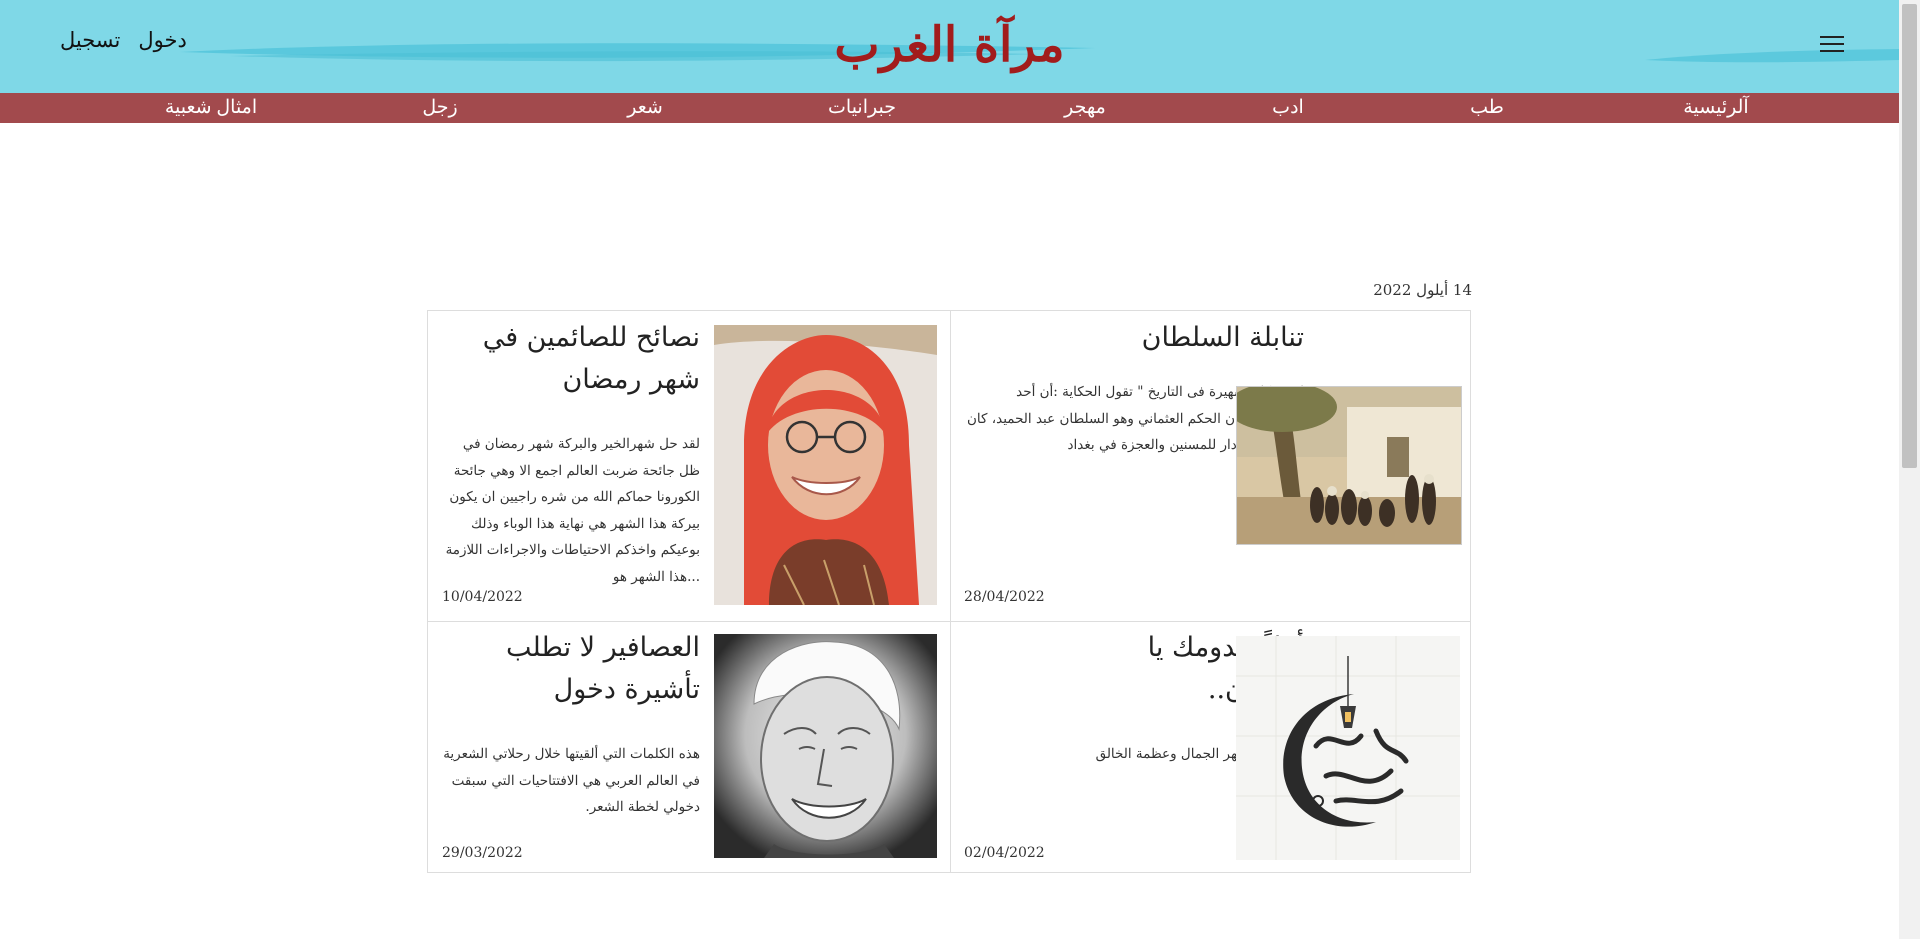 The height and width of the screenshot is (939, 1920). Describe the element at coordinates (645, 108) in the screenshot. I see `nav-item-poetry: شعر` at that location.